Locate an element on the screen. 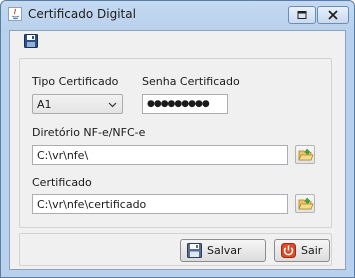 This screenshot has height=278, width=355. power-icon is located at coordinates (288, 250).